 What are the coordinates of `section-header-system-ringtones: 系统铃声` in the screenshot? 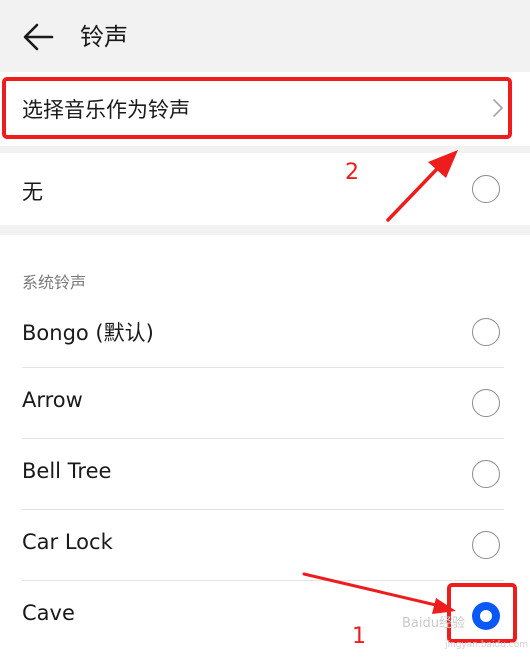 It's located at (54, 282).